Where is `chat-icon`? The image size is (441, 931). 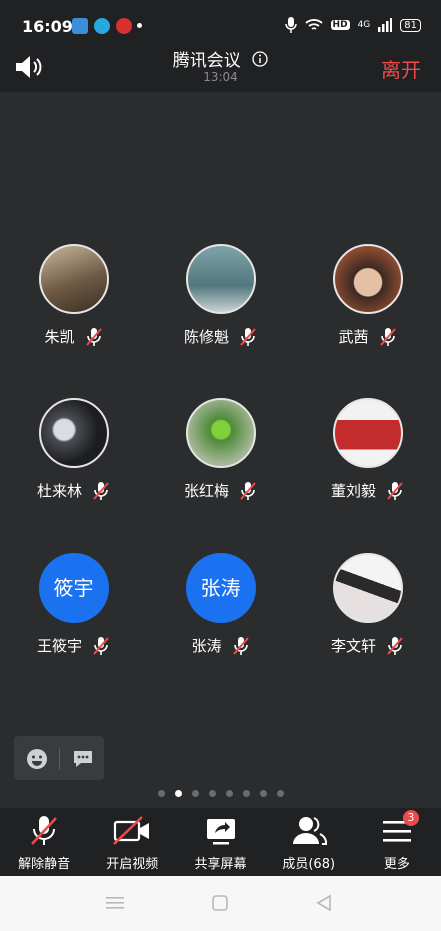 chat-icon is located at coordinates (83, 759).